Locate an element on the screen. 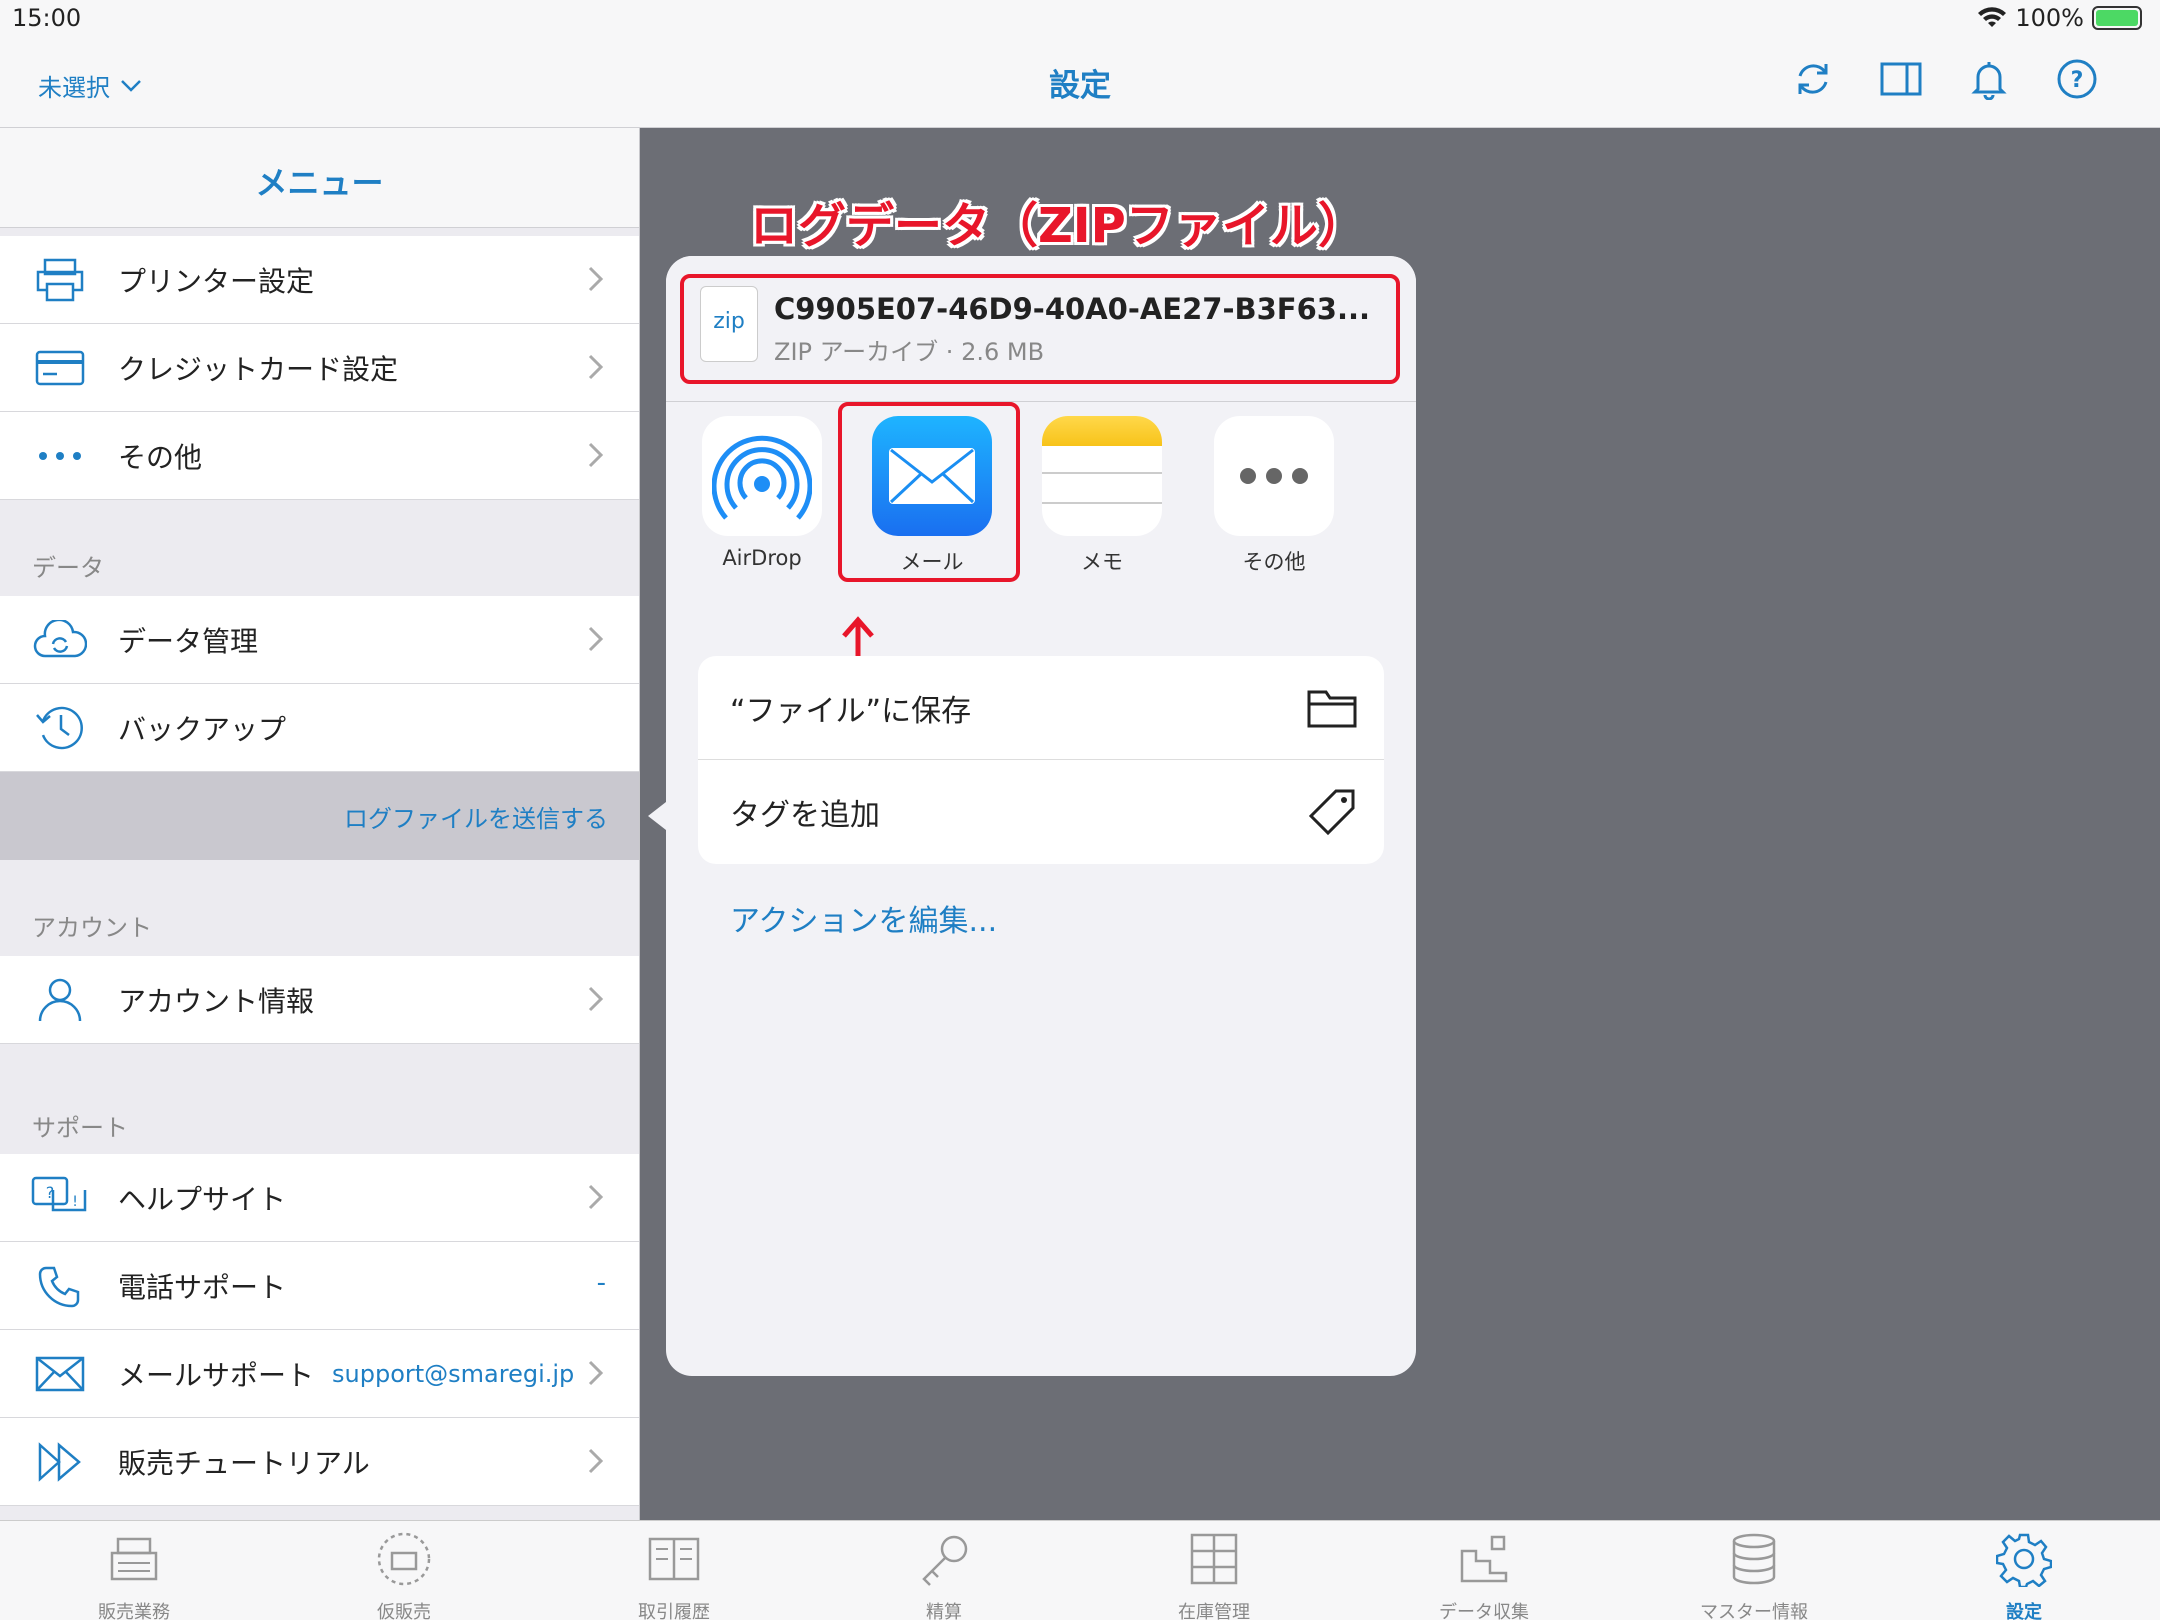 Image resolution: width=2160 pixels, height=1620 pixels. tab-transaction-history: 取引履歴 is located at coordinates (674, 1575).